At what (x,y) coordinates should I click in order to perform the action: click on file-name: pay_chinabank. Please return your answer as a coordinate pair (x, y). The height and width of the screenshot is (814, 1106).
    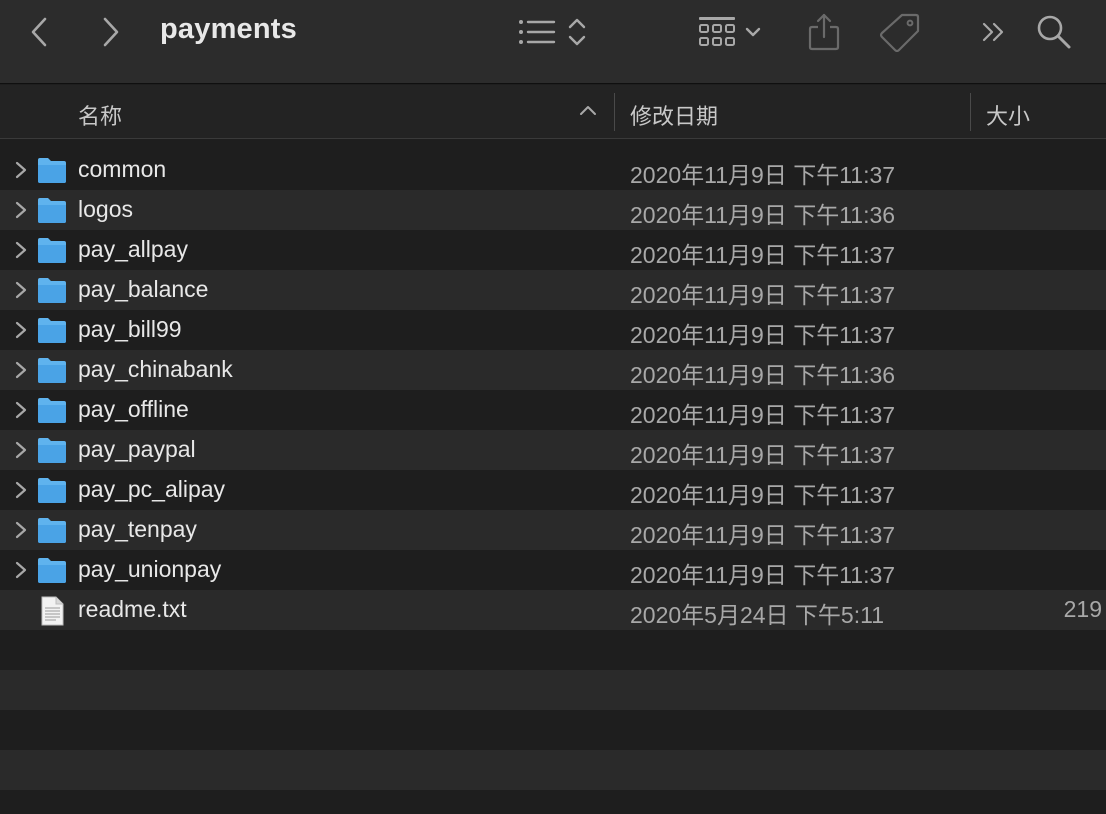
    Looking at the image, I should click on (155, 369).